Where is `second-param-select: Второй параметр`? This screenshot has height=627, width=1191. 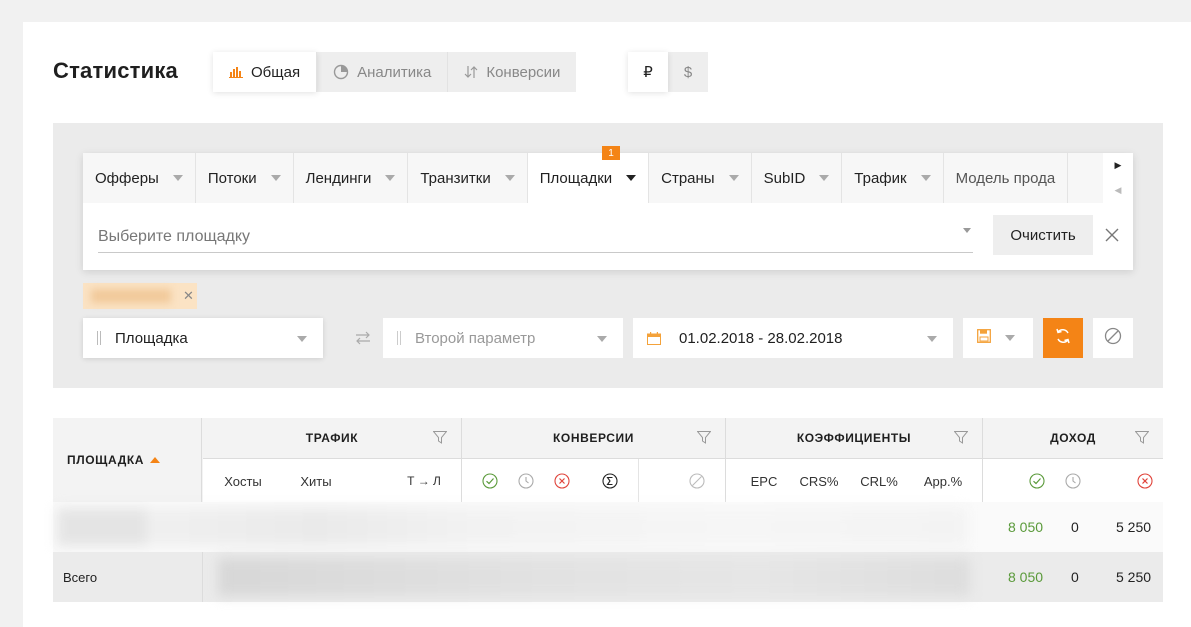
second-param-select: Второй параметр is located at coordinates (503, 338).